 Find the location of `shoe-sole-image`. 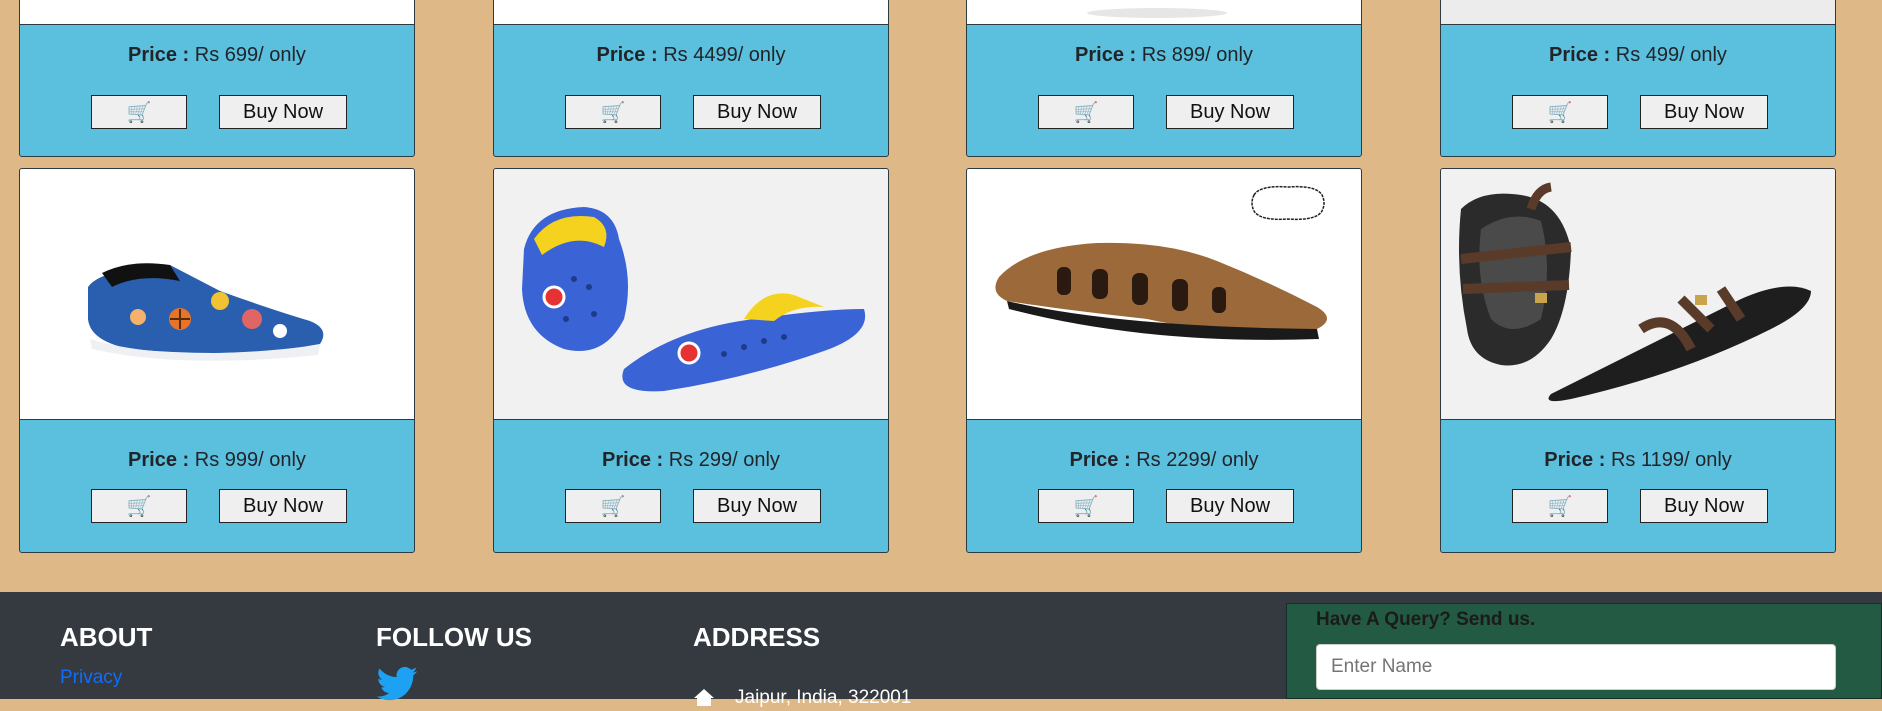

shoe-sole-image is located at coordinates (1157, 13).